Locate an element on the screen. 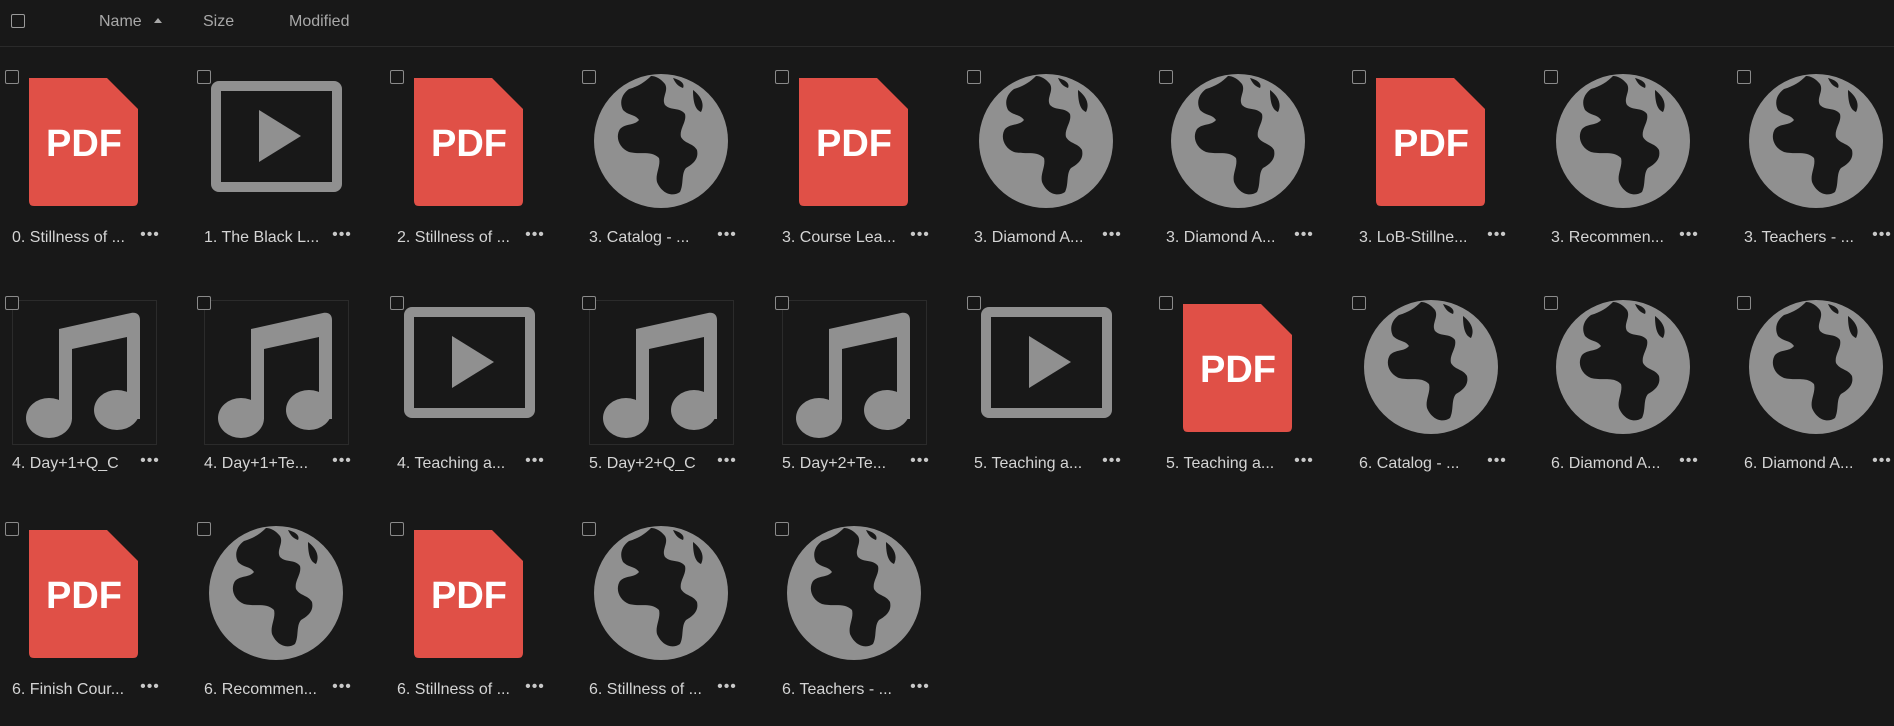 The width and height of the screenshot is (1894, 726). file-tile: 5. Teaching a... ••• is located at coordinates (1058, 387).